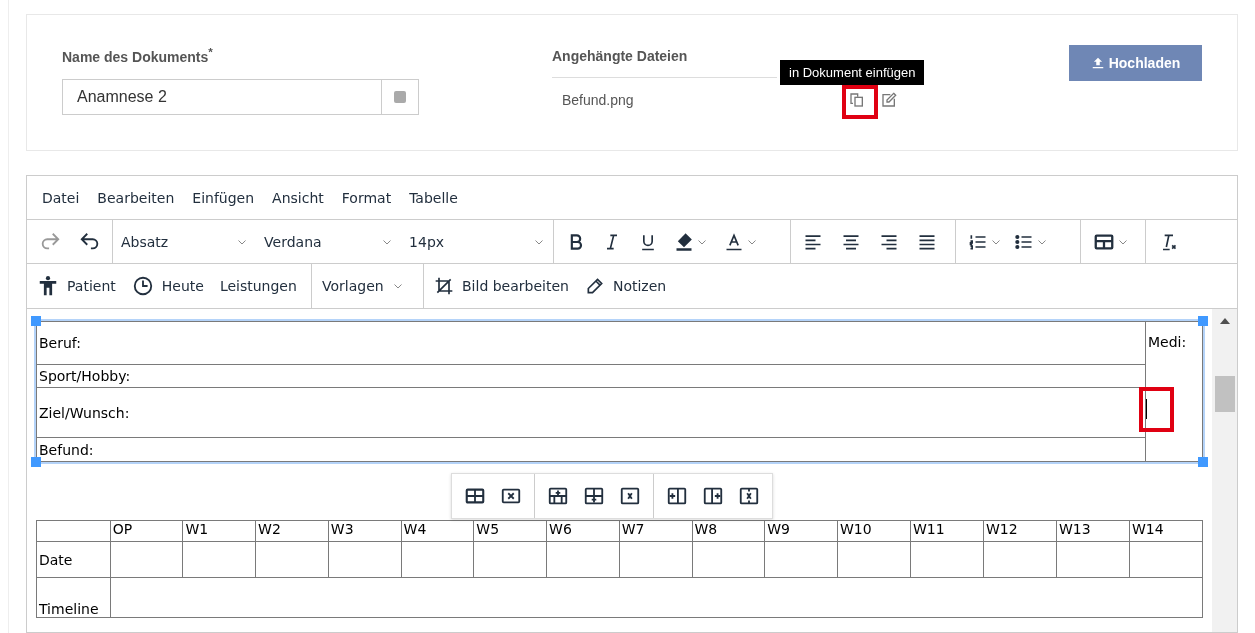 This screenshot has height=633, width=1255. I want to click on toolbar-button: Notizen, so click(625, 286).